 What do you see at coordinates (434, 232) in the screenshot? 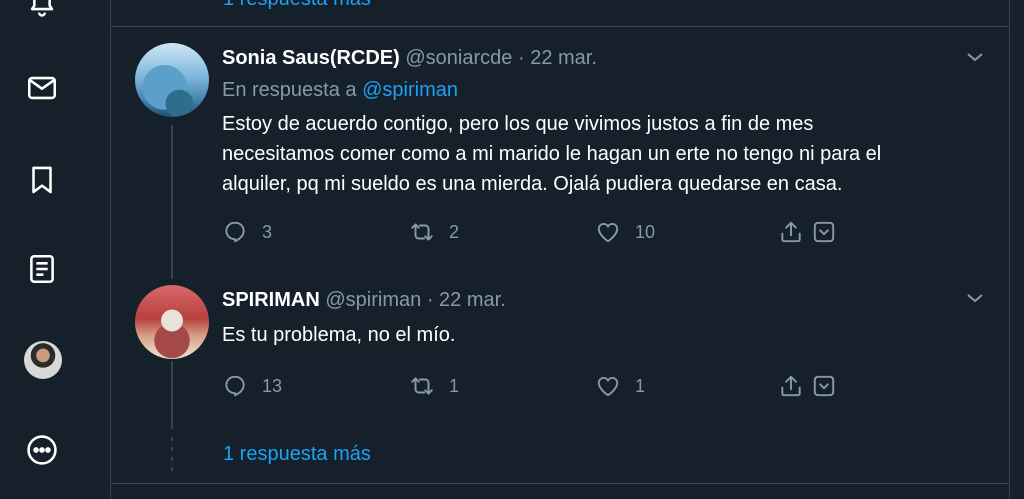
I see `retweet-button: 2` at bounding box center [434, 232].